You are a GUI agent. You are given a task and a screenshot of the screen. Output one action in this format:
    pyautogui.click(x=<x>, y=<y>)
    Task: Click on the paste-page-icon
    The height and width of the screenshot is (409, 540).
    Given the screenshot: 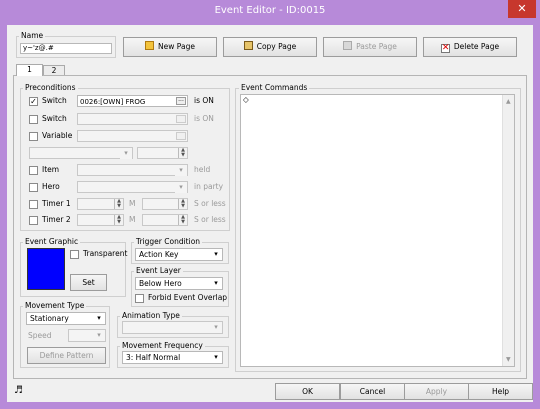 What is the action you would take?
    pyautogui.click(x=348, y=45)
    